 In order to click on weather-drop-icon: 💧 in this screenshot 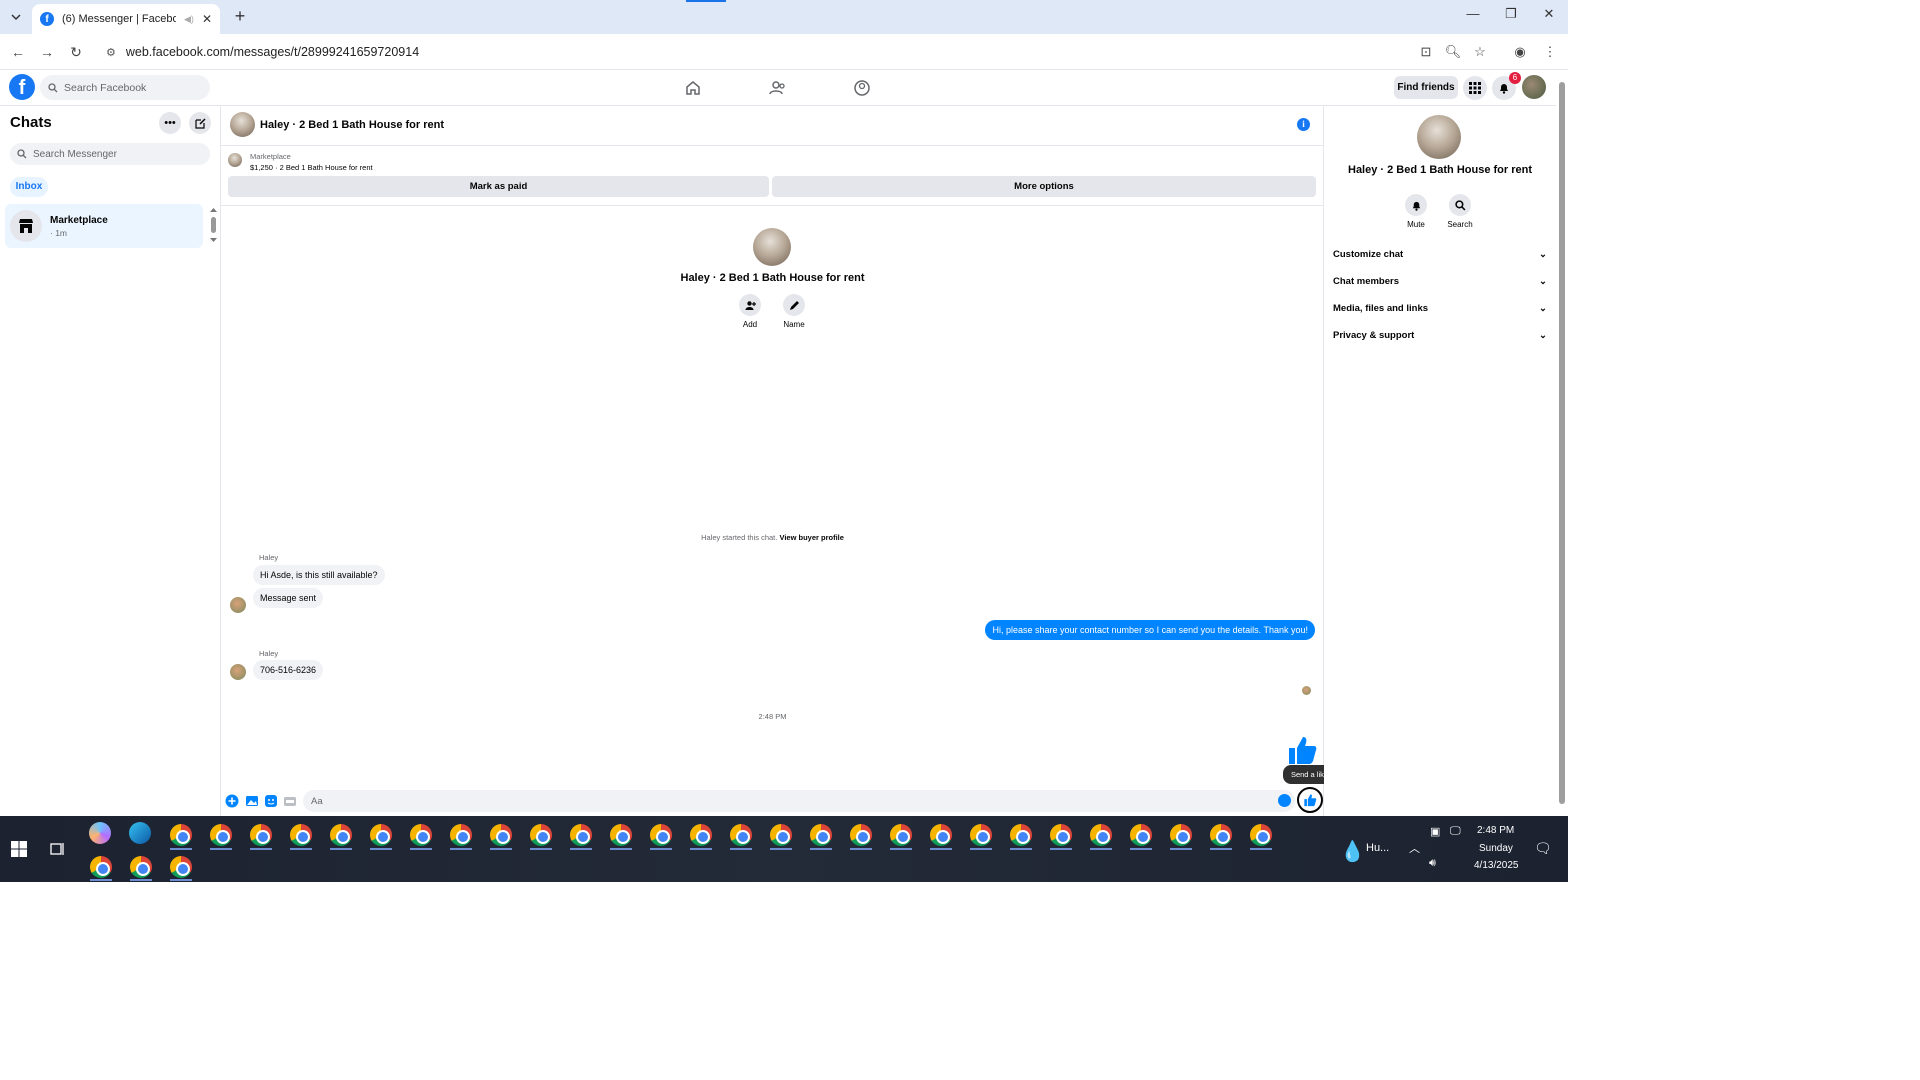, I will do `click(1352, 851)`.